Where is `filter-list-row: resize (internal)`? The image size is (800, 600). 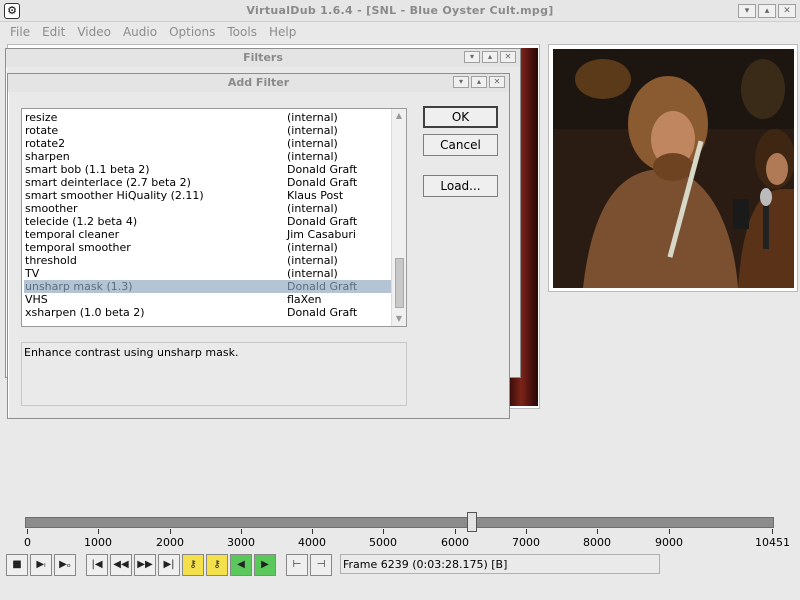
filter-list-row: resize (internal) is located at coordinates (207, 117).